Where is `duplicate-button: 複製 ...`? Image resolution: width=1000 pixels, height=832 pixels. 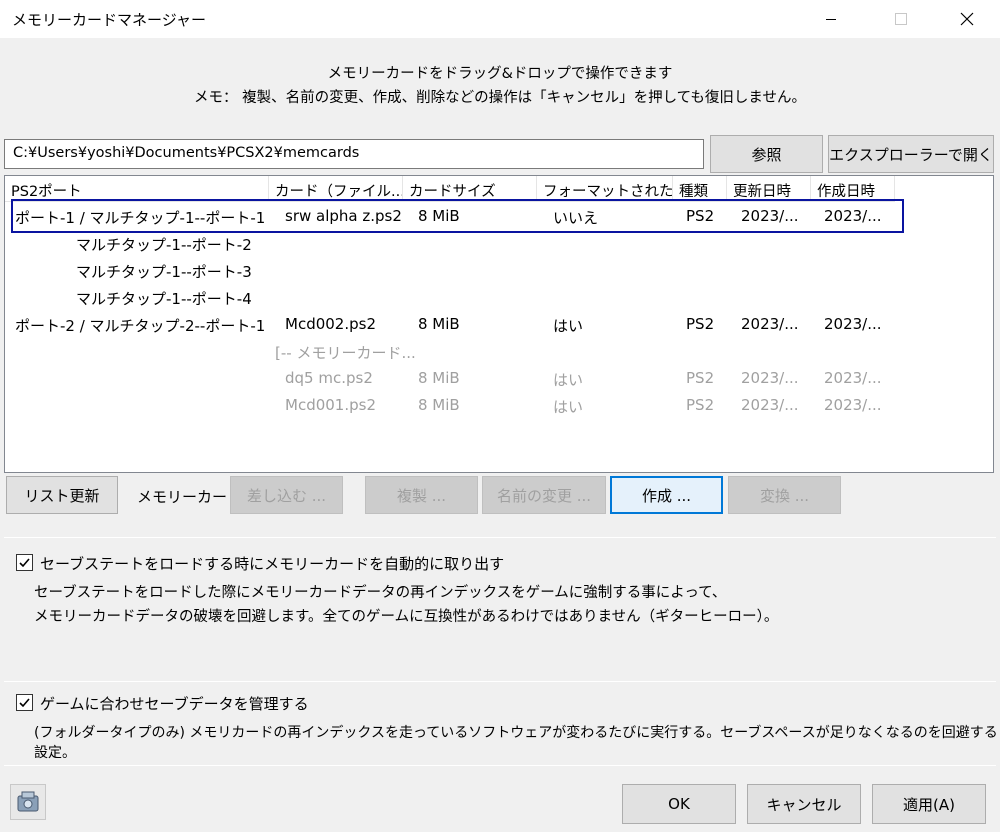 duplicate-button: 複製 ... is located at coordinates (421, 495).